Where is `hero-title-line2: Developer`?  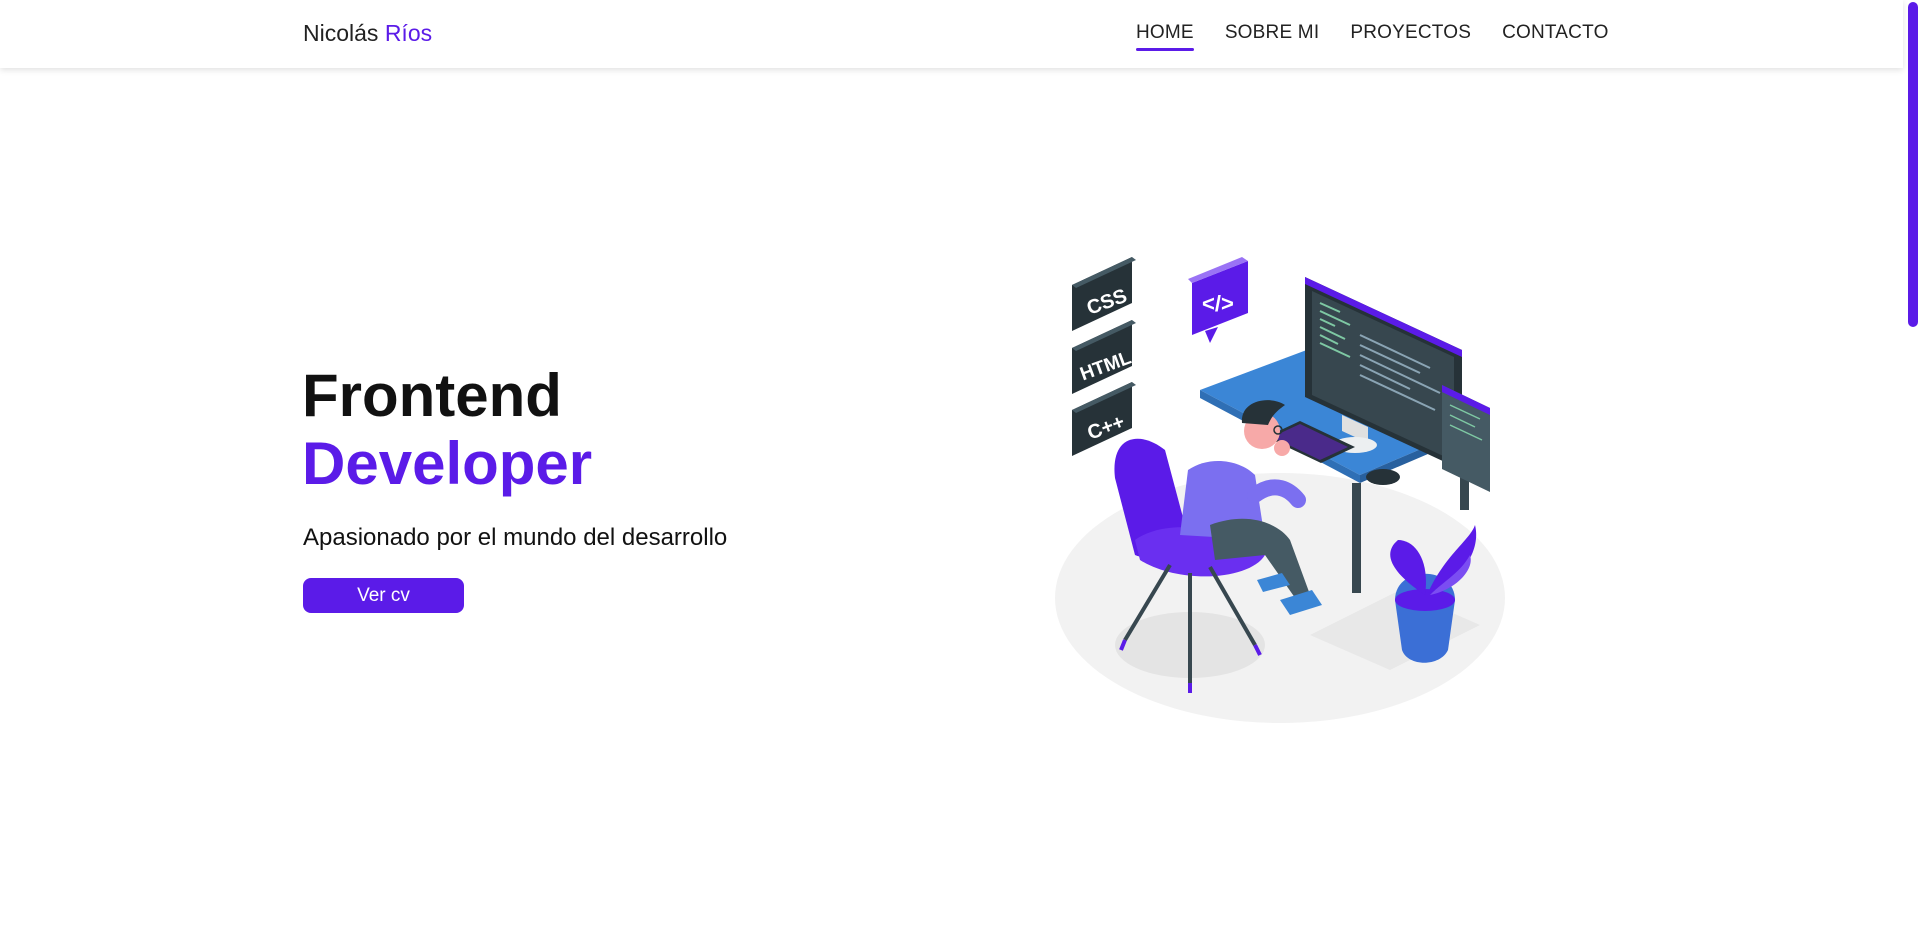 hero-title-line2: Developer is located at coordinates (447, 463).